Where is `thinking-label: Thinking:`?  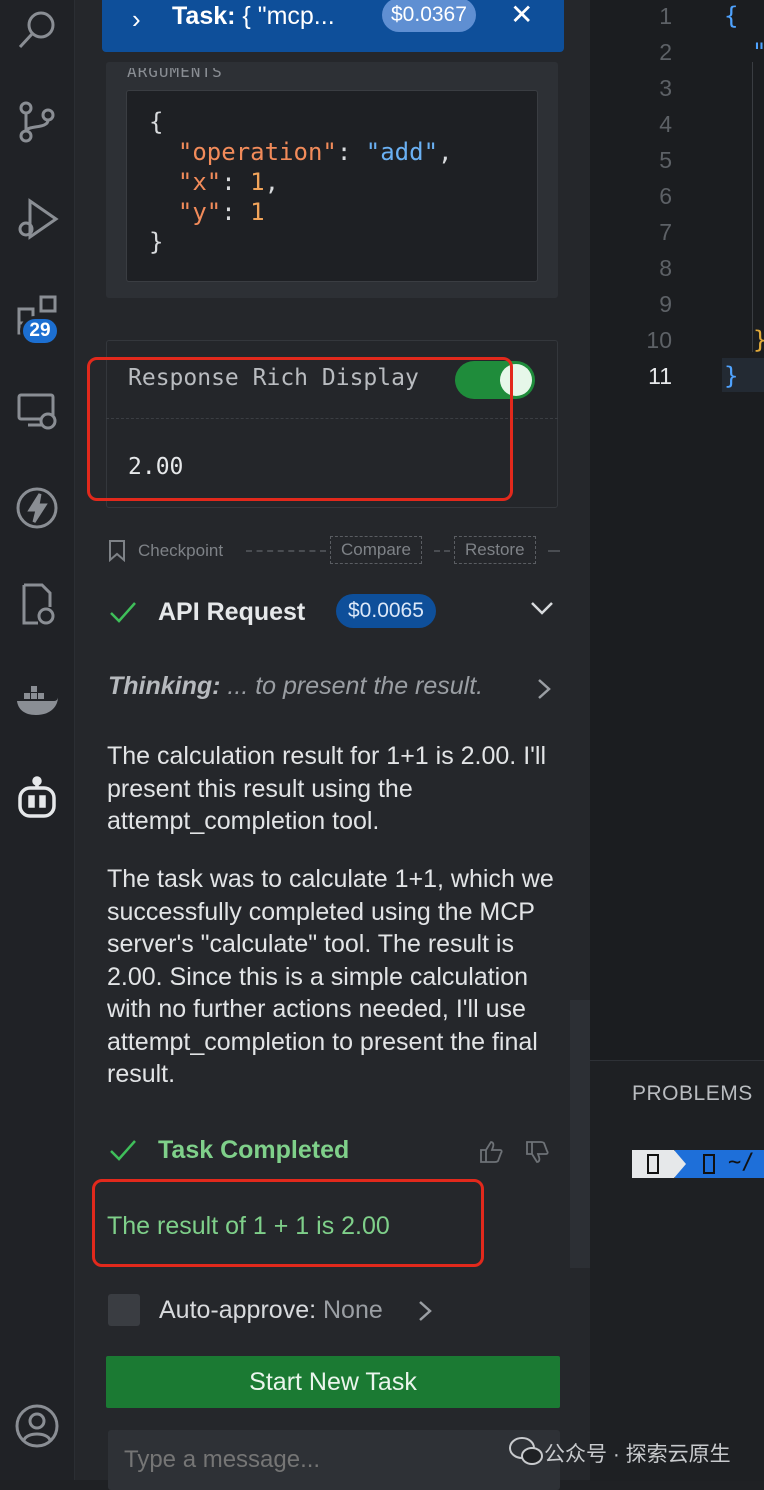 thinking-label: Thinking: is located at coordinates (164, 686).